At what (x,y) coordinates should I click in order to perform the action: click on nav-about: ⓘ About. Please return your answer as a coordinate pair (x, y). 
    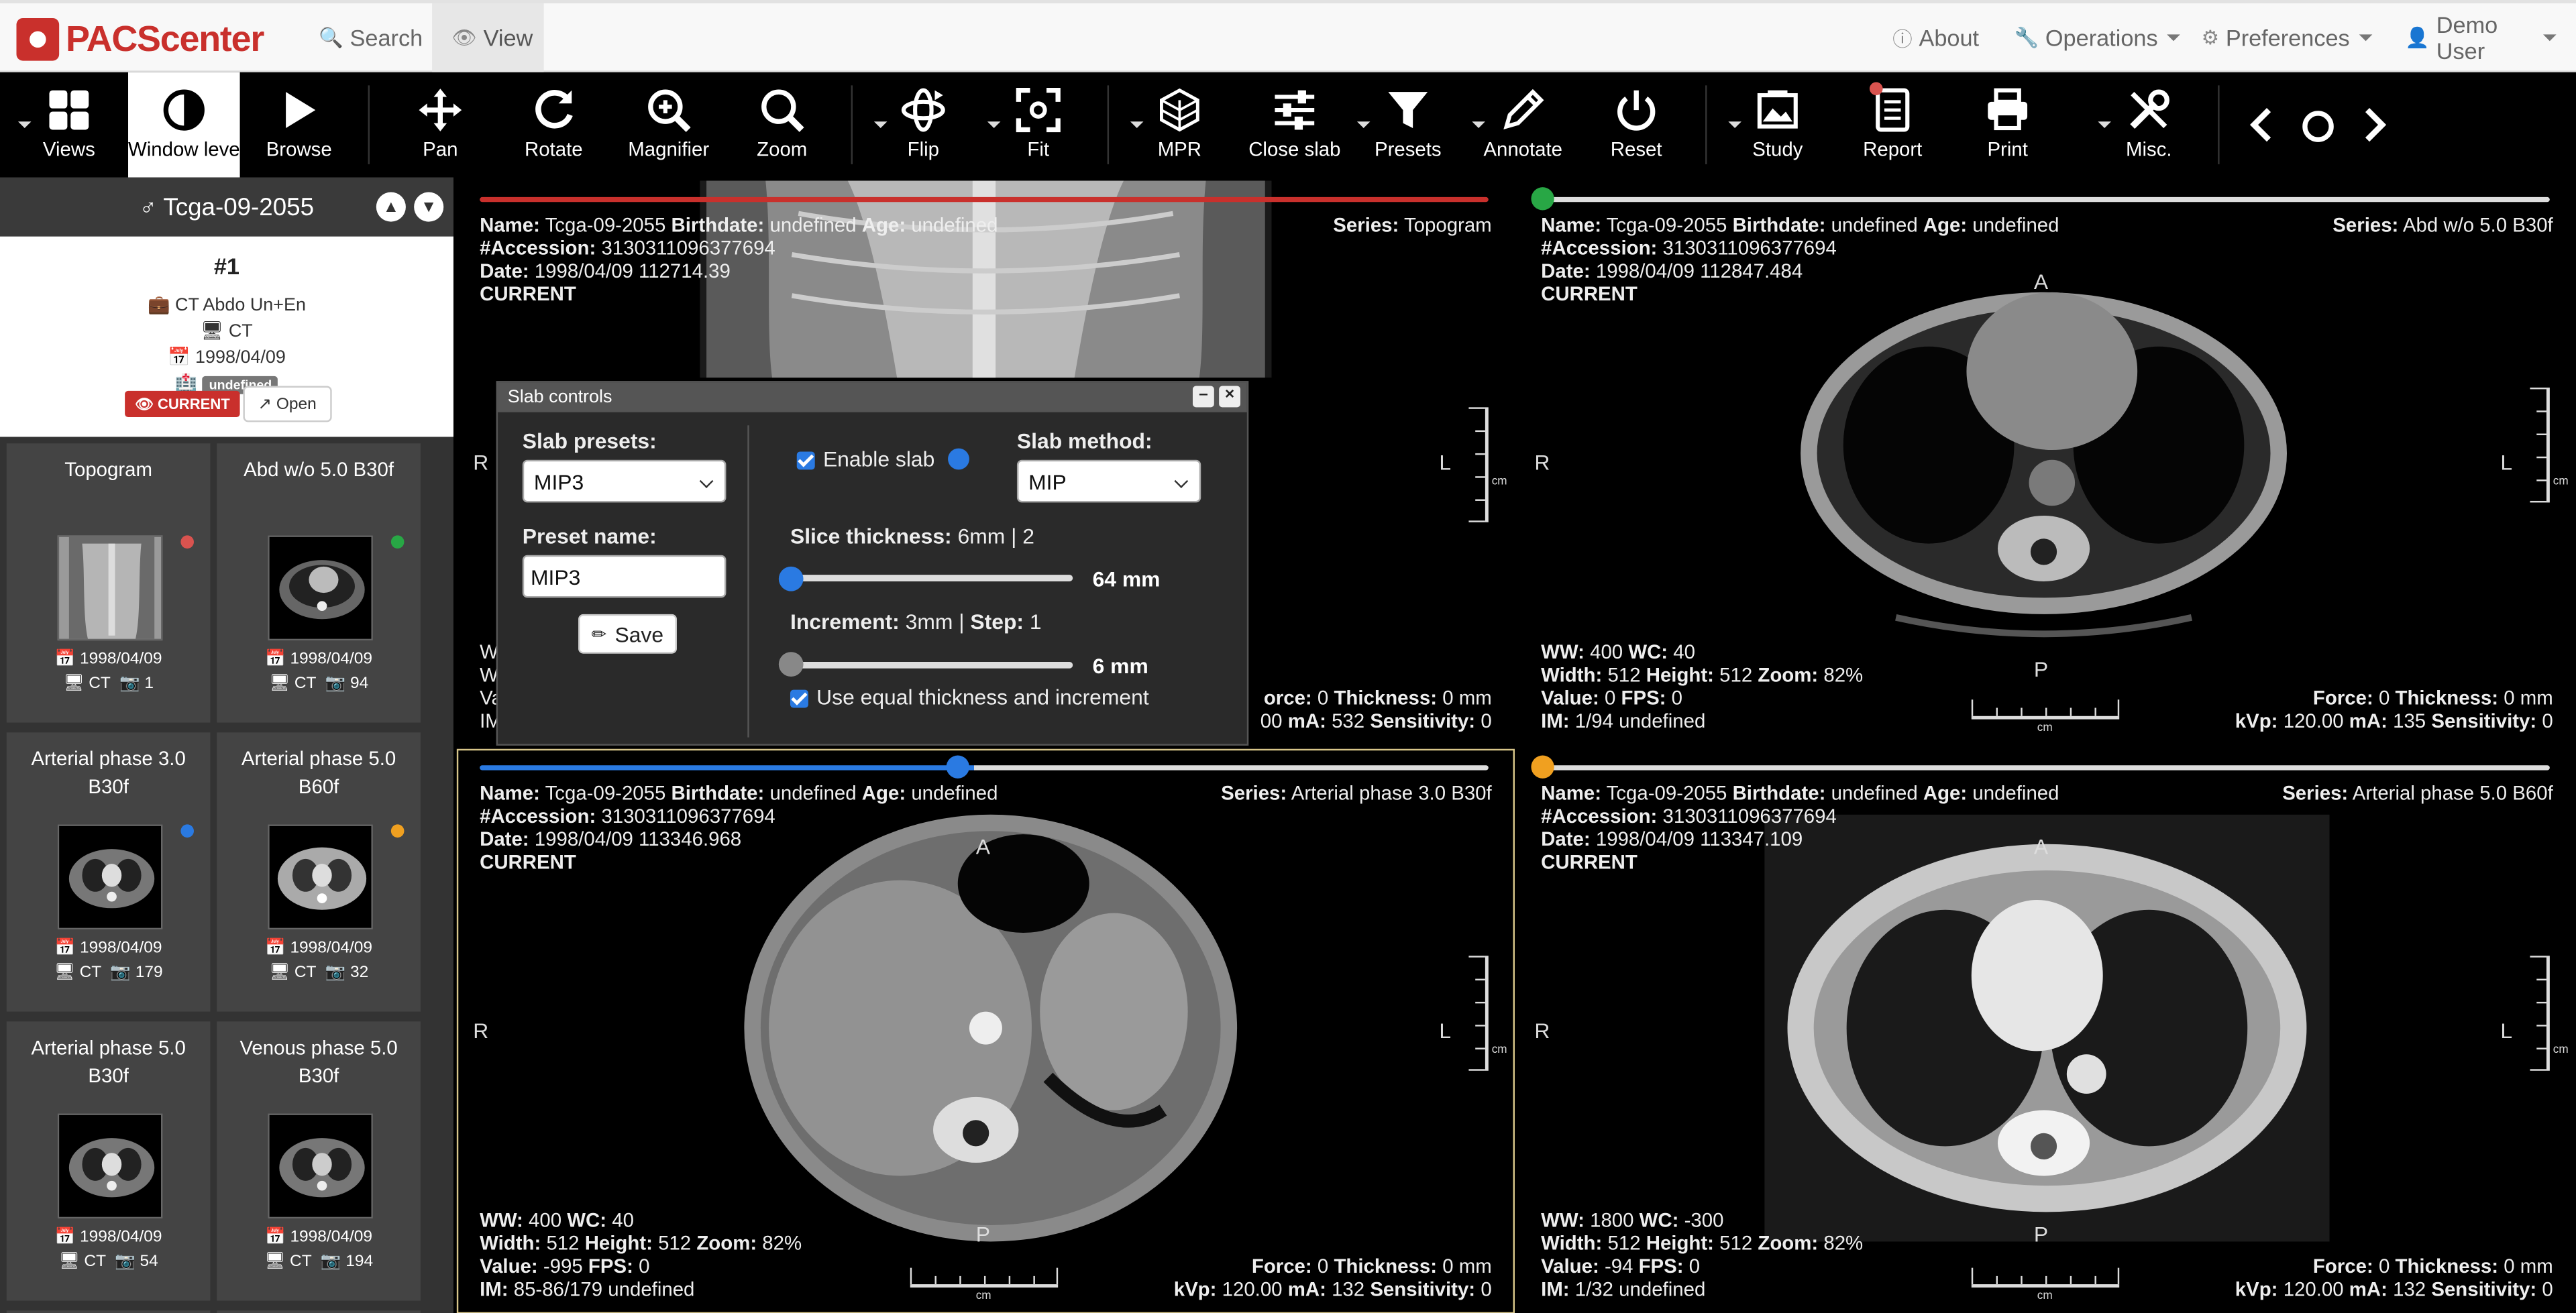
    Looking at the image, I should click on (1936, 37).